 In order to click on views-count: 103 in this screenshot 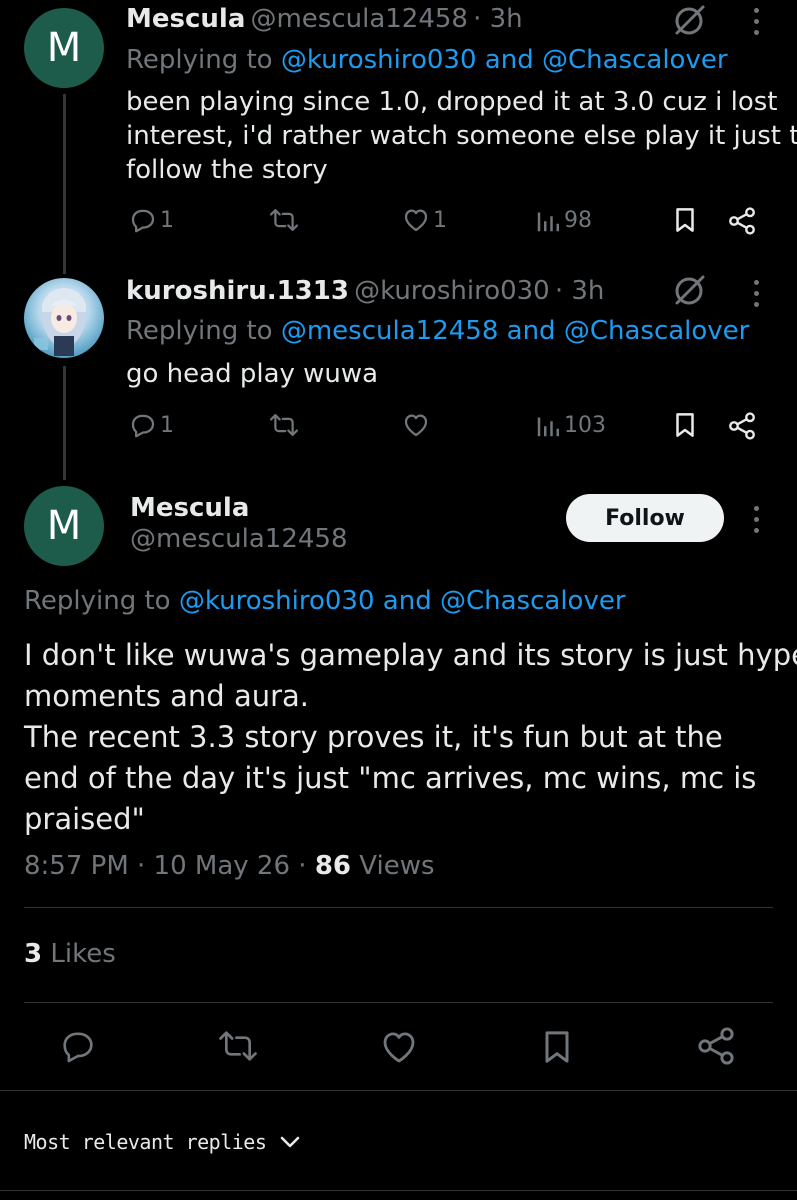, I will do `click(585, 425)`.